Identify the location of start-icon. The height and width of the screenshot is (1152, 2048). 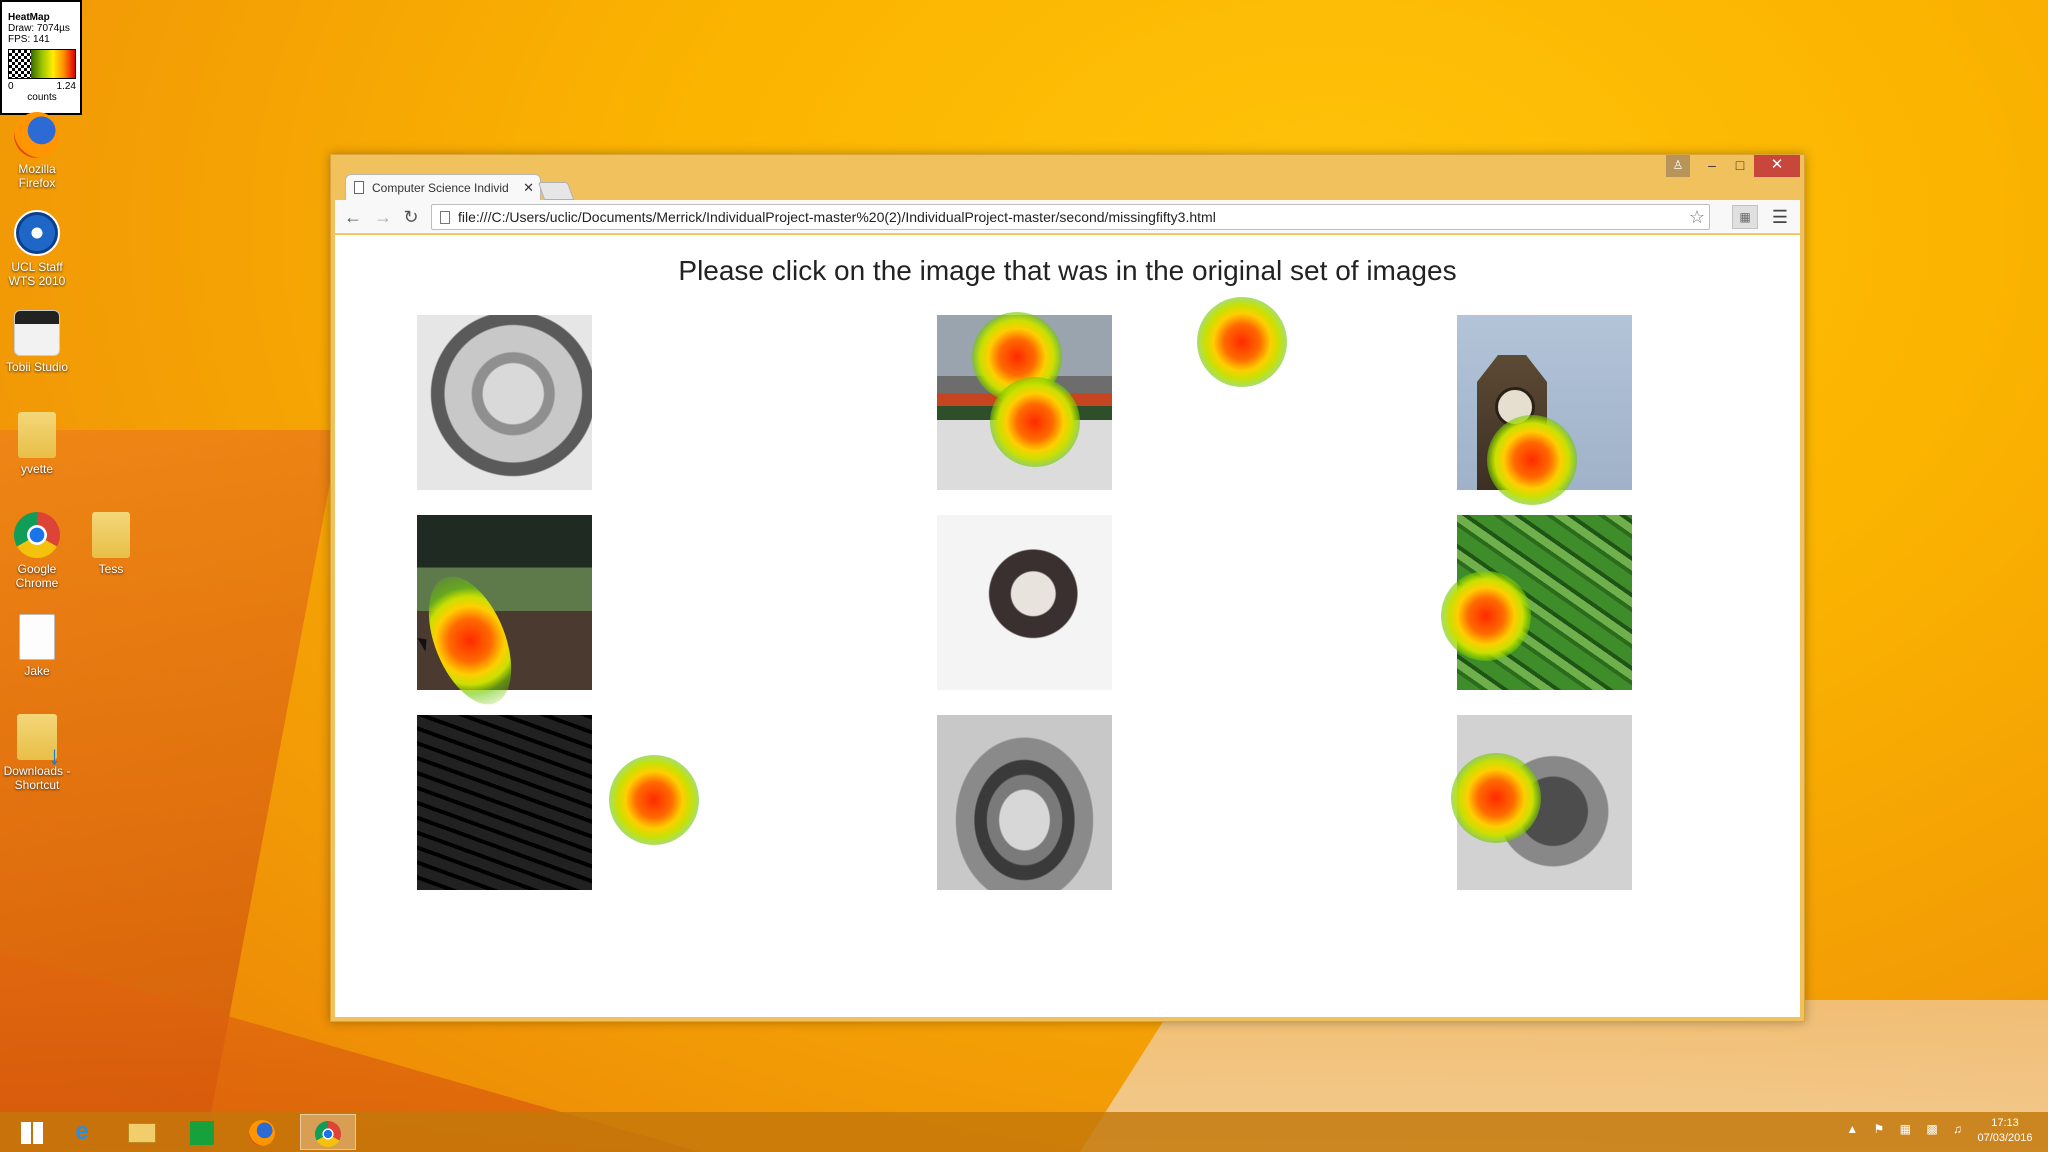
(32, 1132).